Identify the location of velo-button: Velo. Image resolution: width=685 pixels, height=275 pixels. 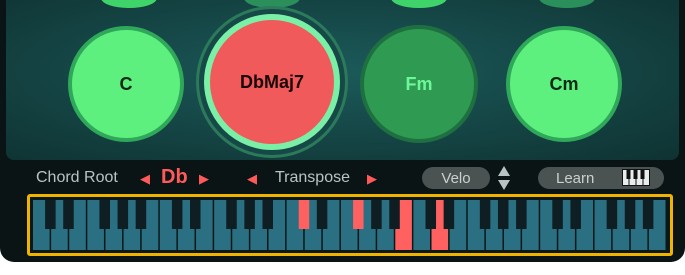
(456, 178).